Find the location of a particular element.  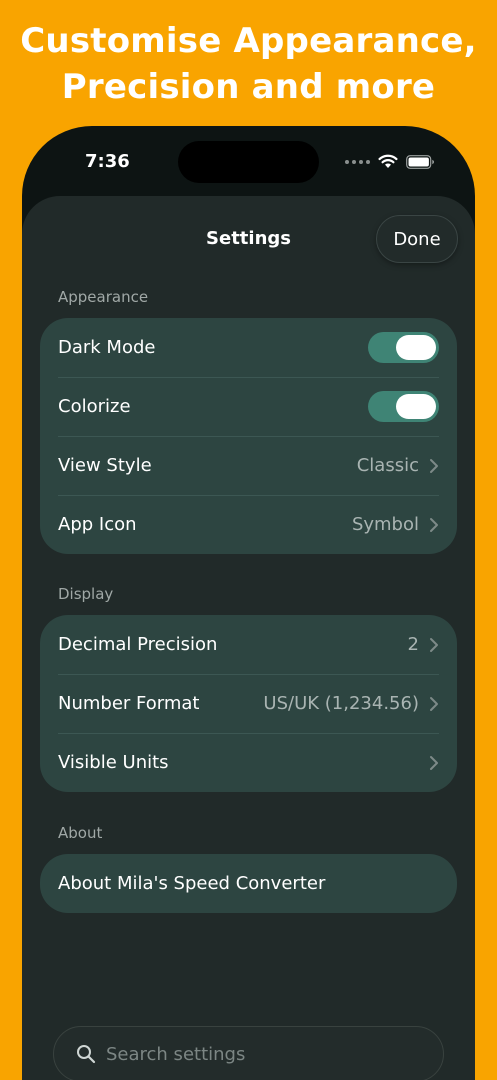

search-input is located at coordinates (256, 1054).